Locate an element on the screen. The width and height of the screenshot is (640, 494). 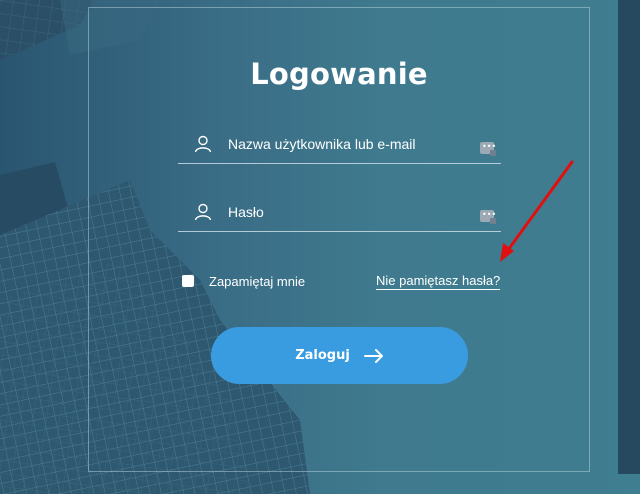
forgot-password-link: Nie pamiętasz hasła? is located at coordinates (438, 281).